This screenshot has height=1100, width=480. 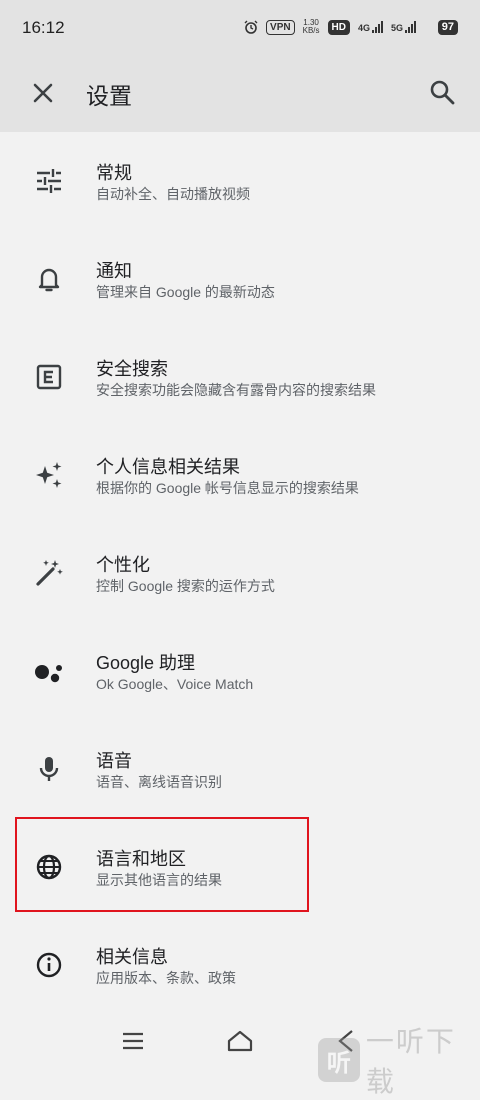 What do you see at coordinates (49, 377) in the screenshot?
I see `explicit-icon` at bounding box center [49, 377].